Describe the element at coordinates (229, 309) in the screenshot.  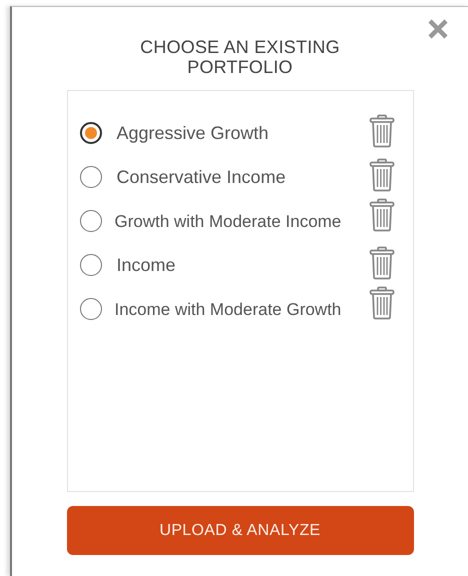
I see `portfolio-name: Income with Moderate Growth` at that location.